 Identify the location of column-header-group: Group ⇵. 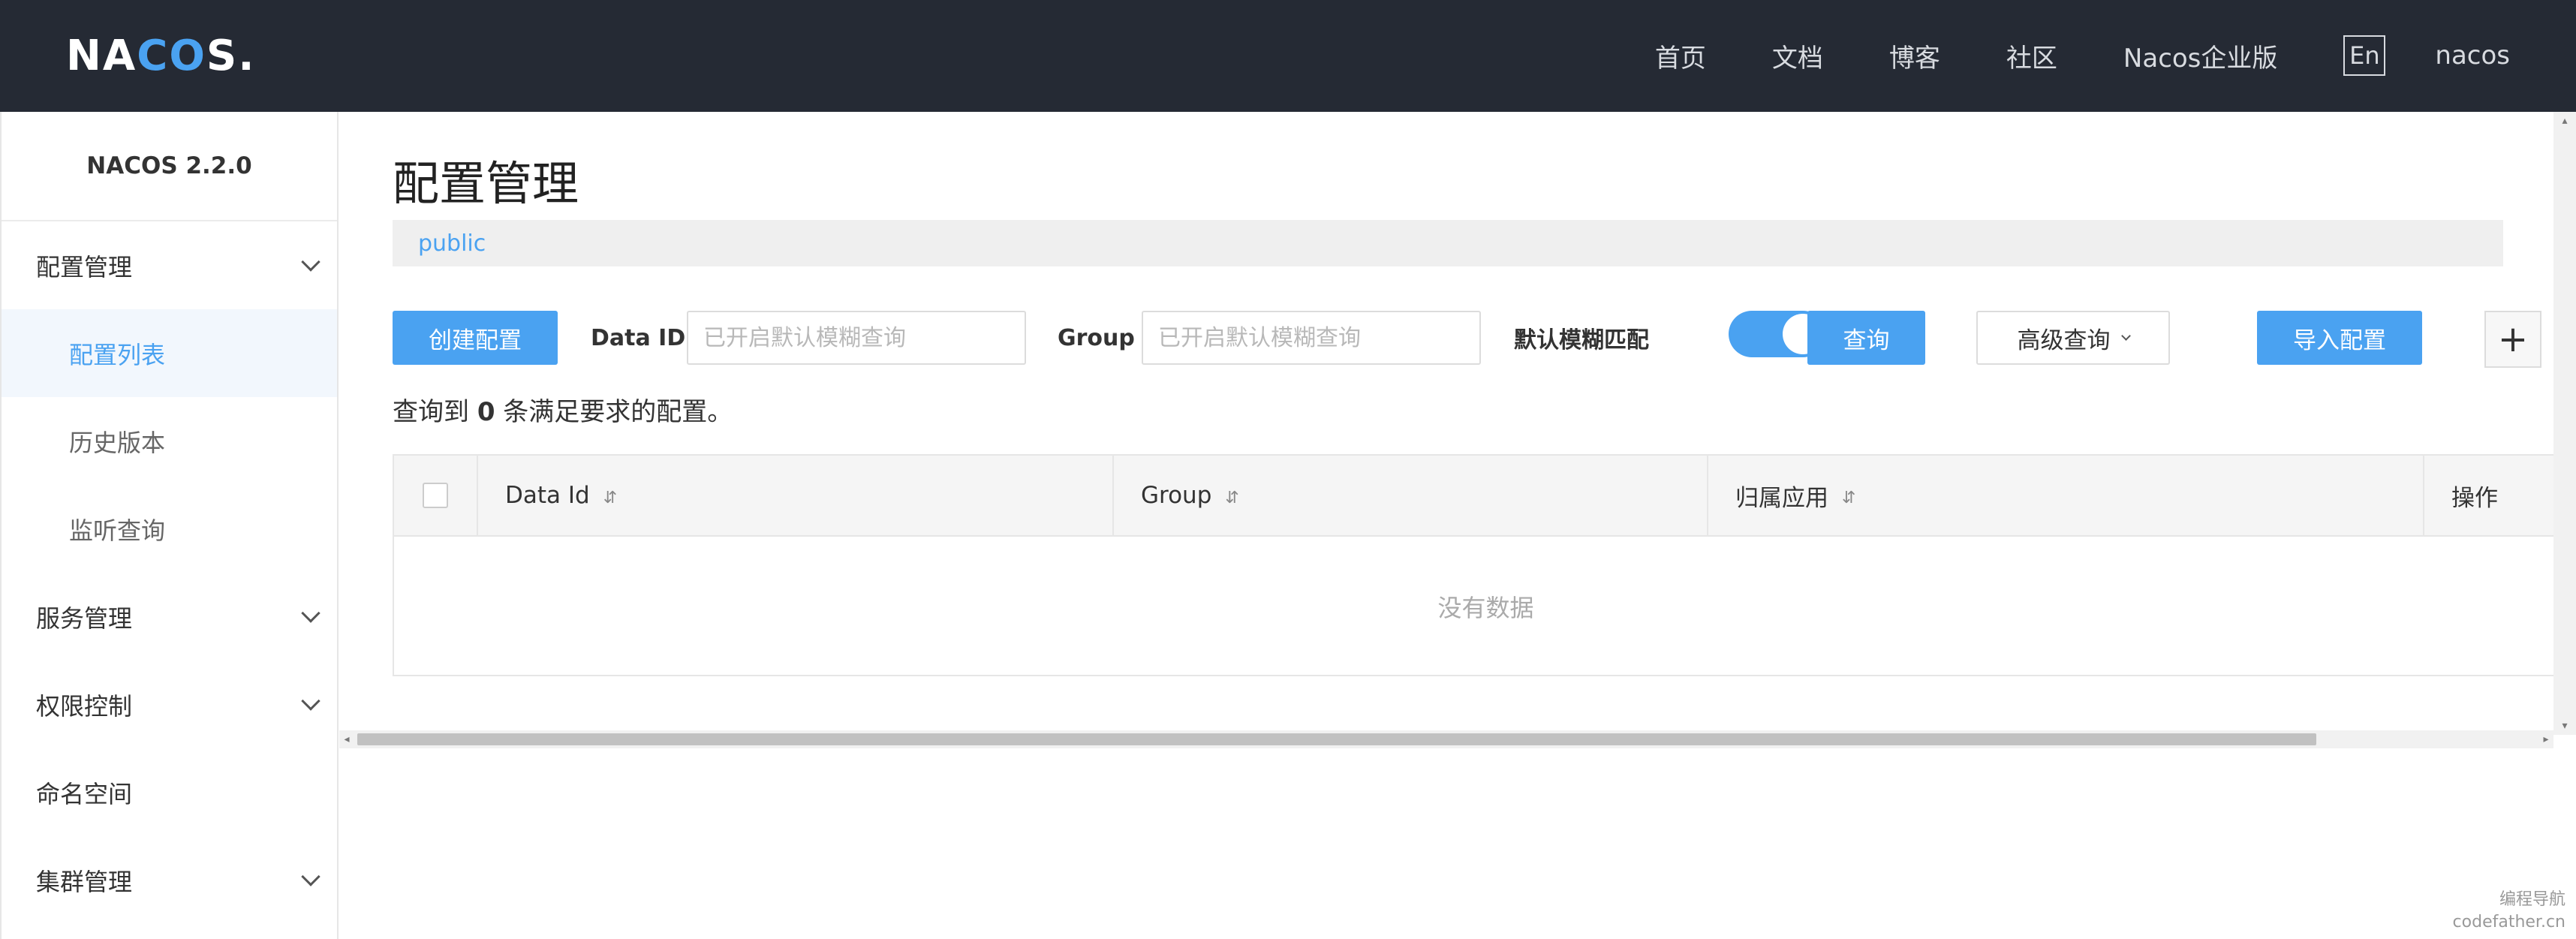
(1411, 496).